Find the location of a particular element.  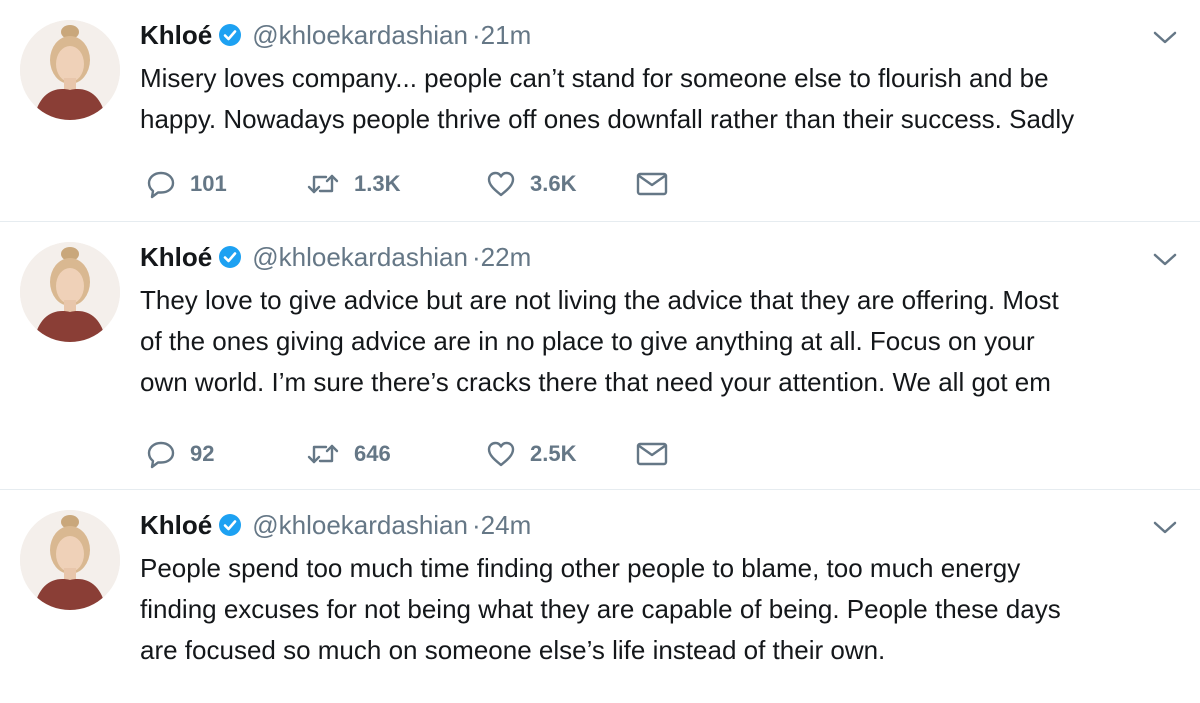

retweet-count: 646 is located at coordinates (372, 453).